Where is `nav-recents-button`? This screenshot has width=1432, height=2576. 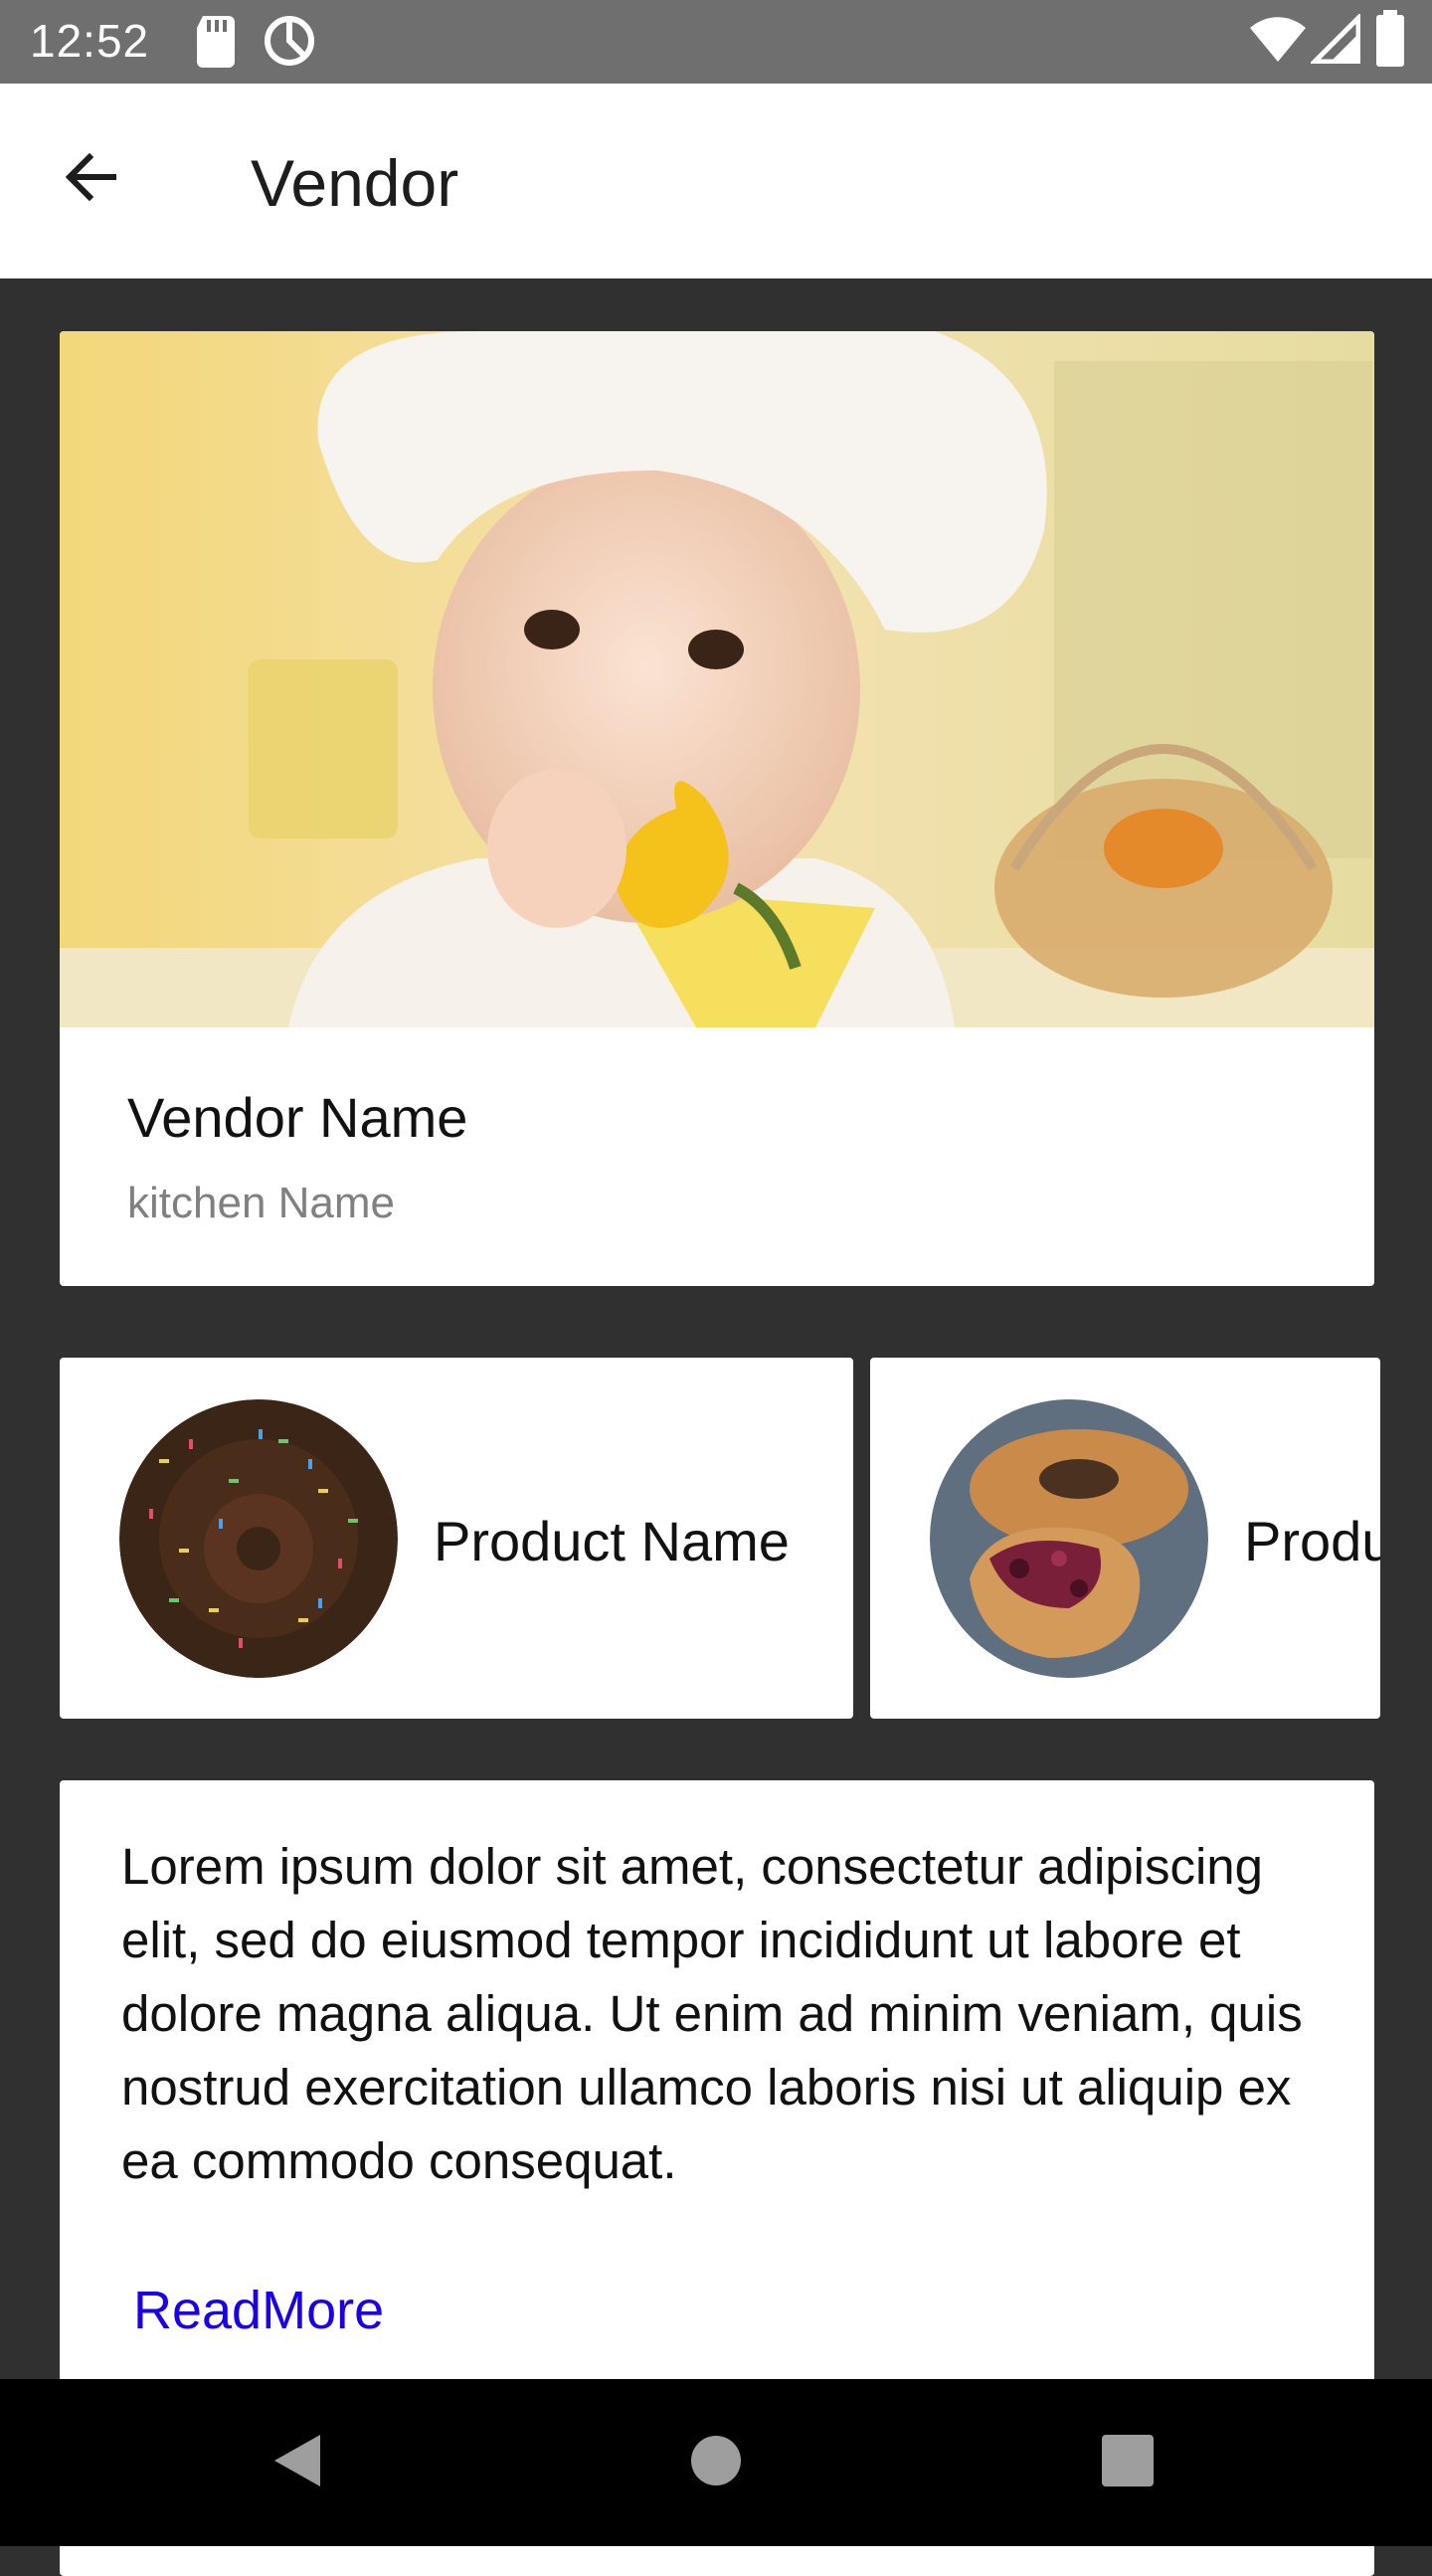 nav-recents-button is located at coordinates (1127, 2462).